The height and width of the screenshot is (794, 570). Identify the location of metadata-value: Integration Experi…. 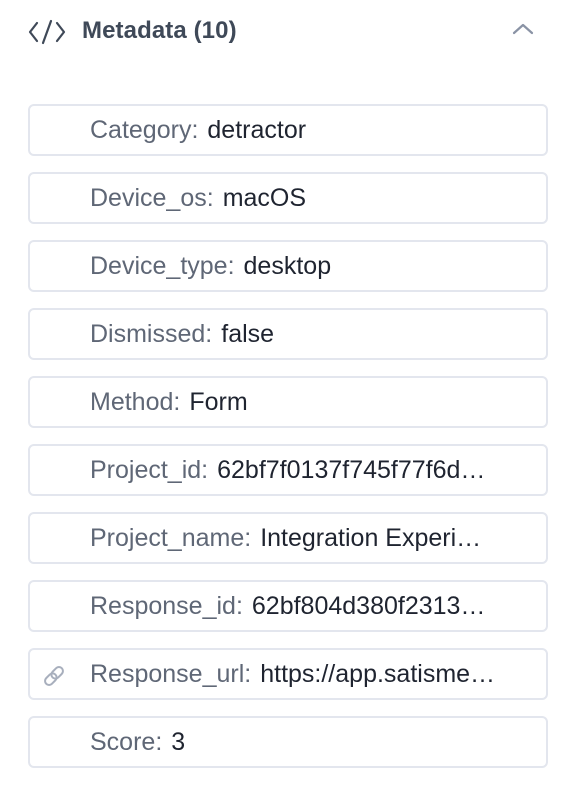
(371, 538).